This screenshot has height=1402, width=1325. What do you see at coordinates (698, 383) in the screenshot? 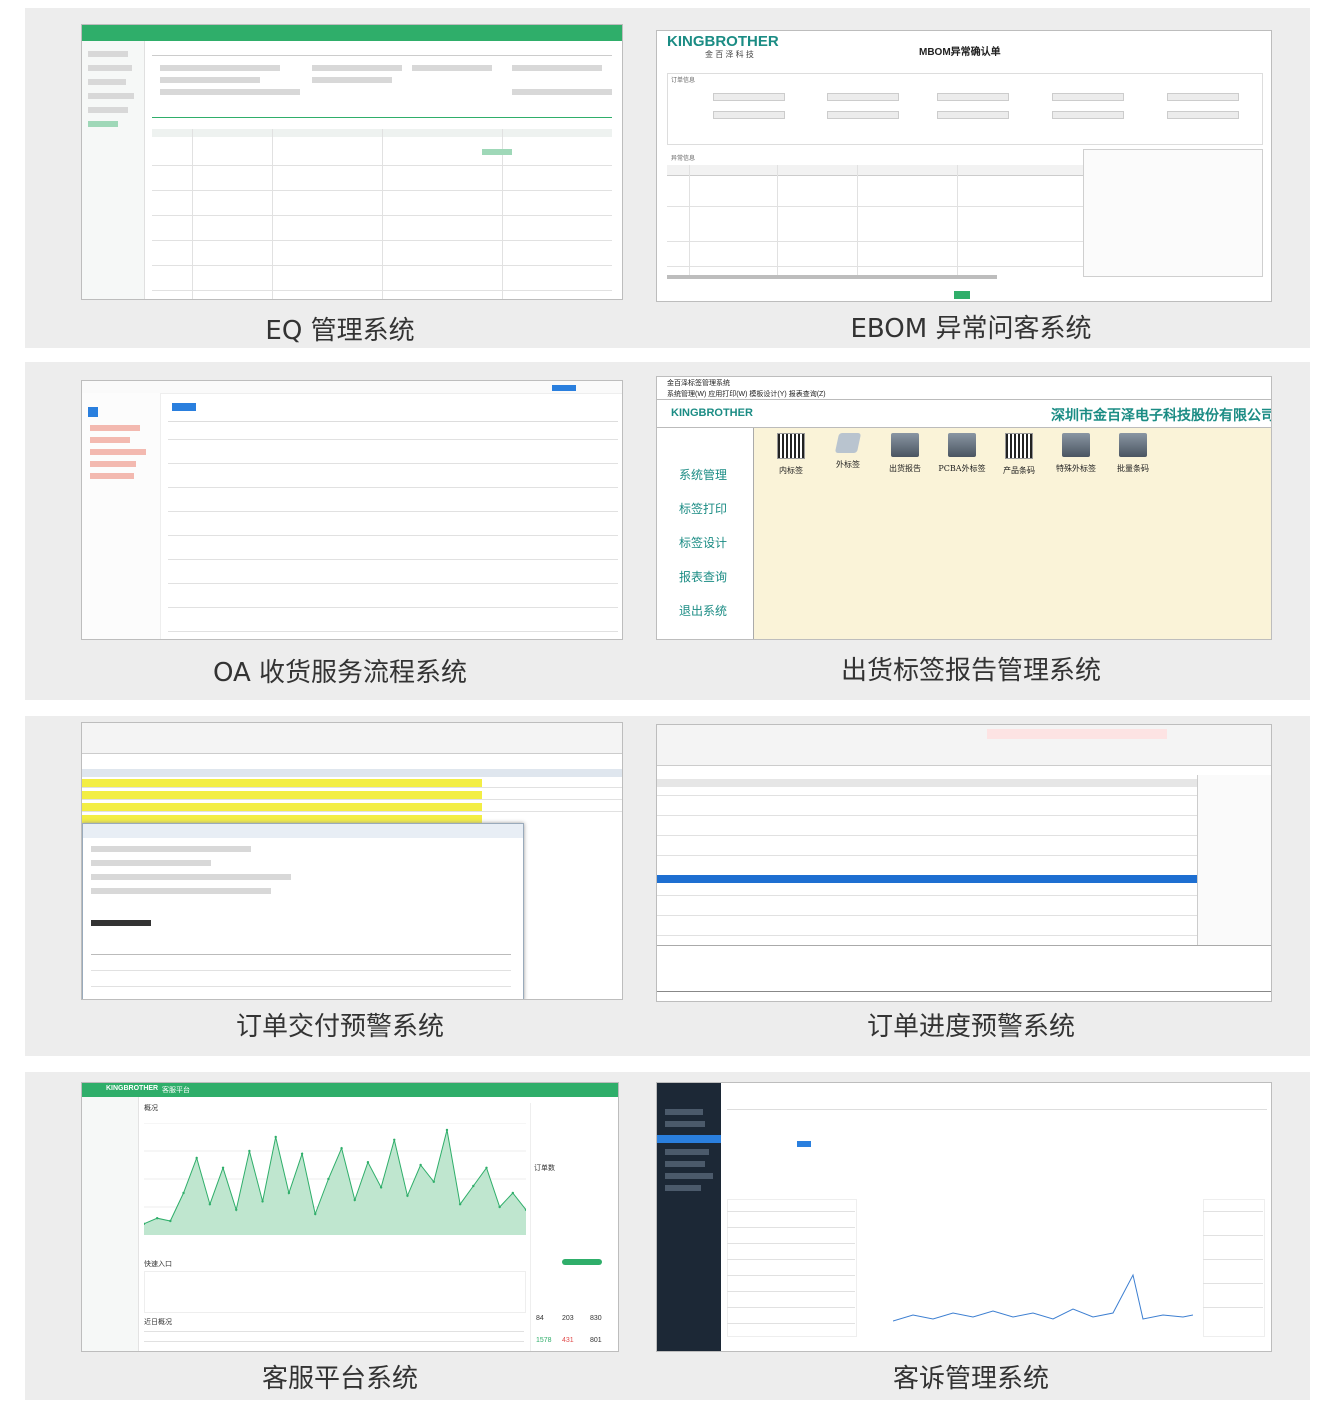
I see `label-window-title: 金百泽标签管理系统` at bounding box center [698, 383].